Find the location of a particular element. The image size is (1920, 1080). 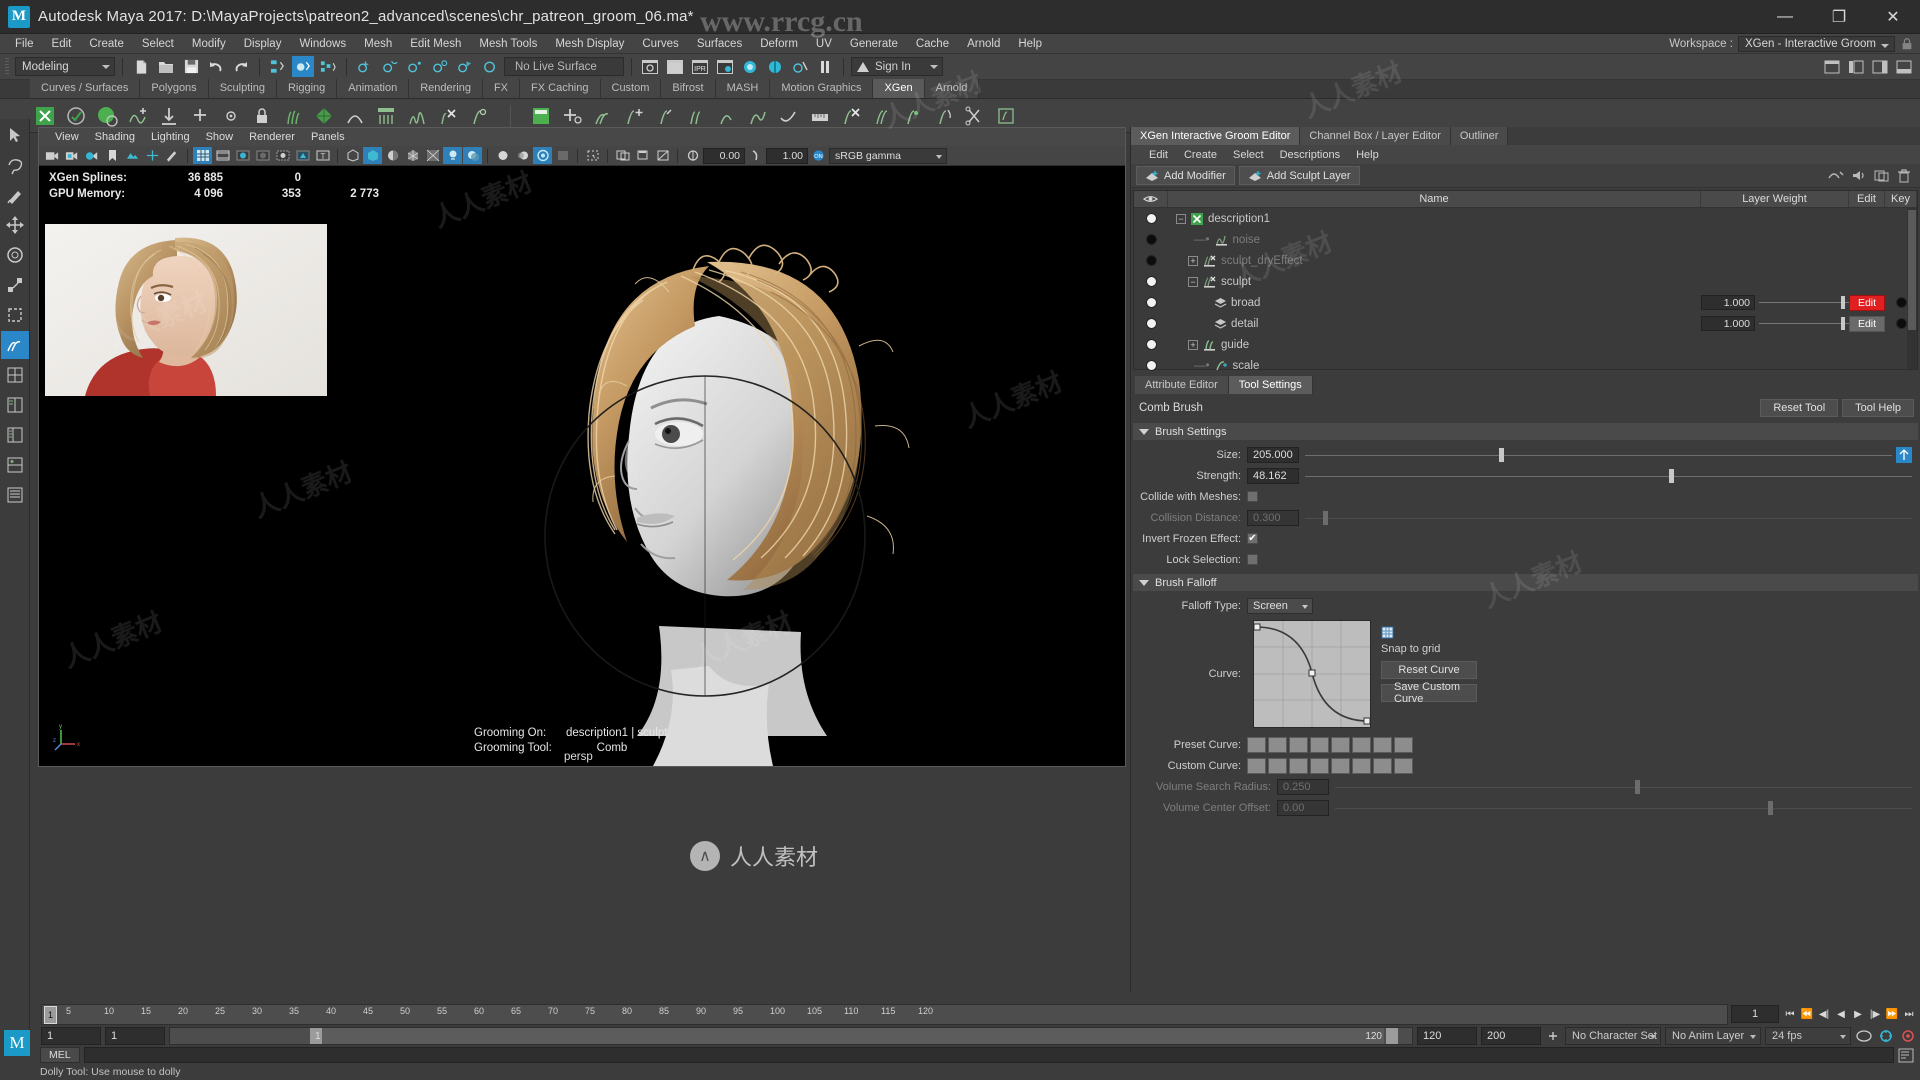

isolate-select-icon is located at coordinates (592, 155).